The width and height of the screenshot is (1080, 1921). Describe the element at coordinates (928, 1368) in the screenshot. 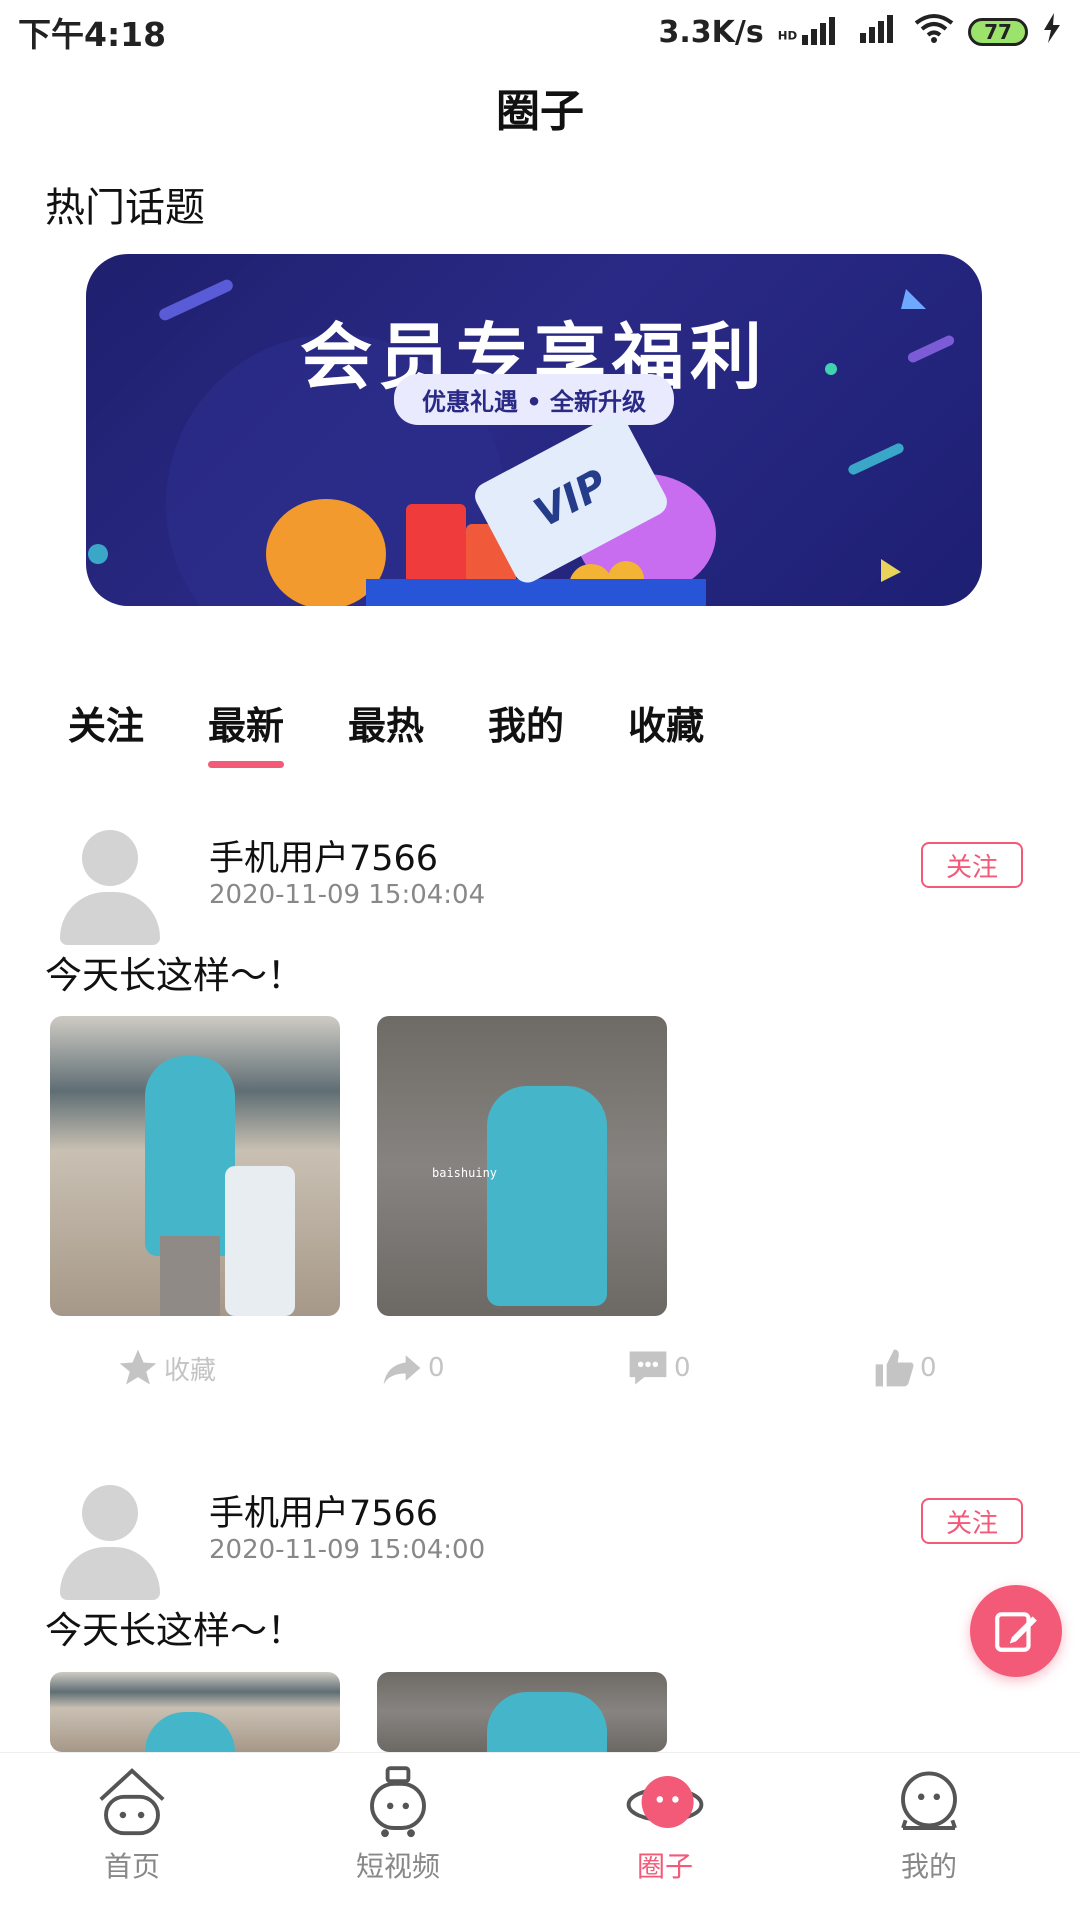

I see `like-count: 0` at that location.